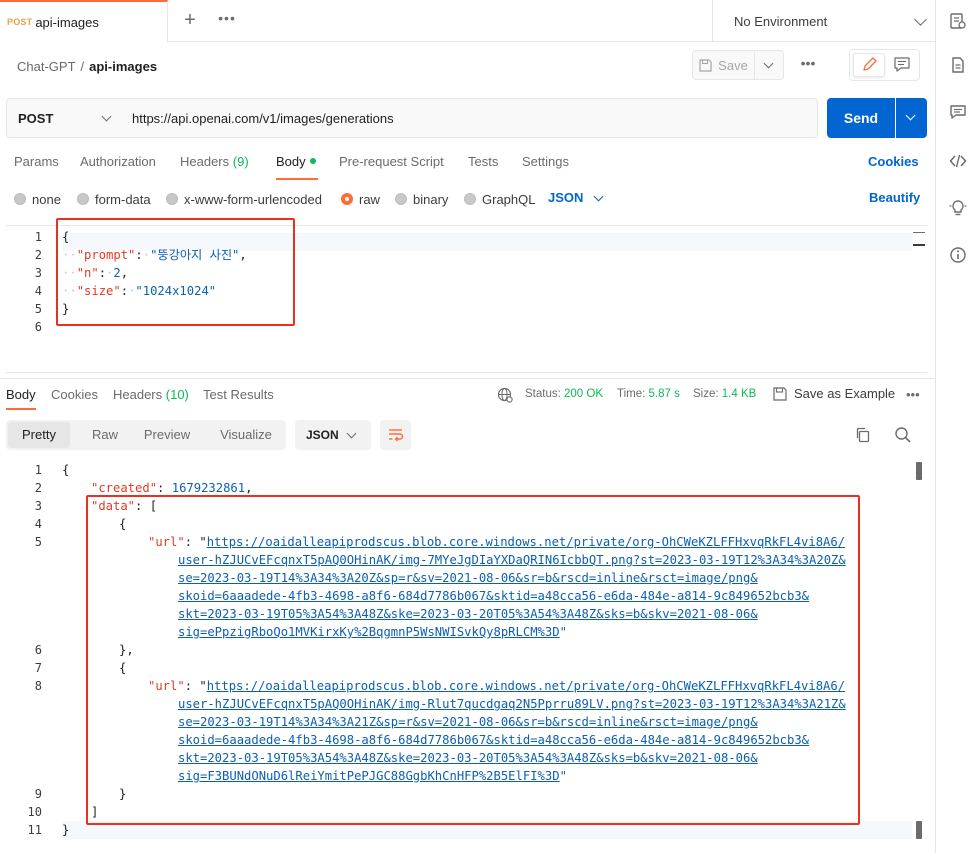 This screenshot has width=979, height=853. What do you see at coordinates (902, 65) in the screenshot?
I see `documentation-mode-button` at bounding box center [902, 65].